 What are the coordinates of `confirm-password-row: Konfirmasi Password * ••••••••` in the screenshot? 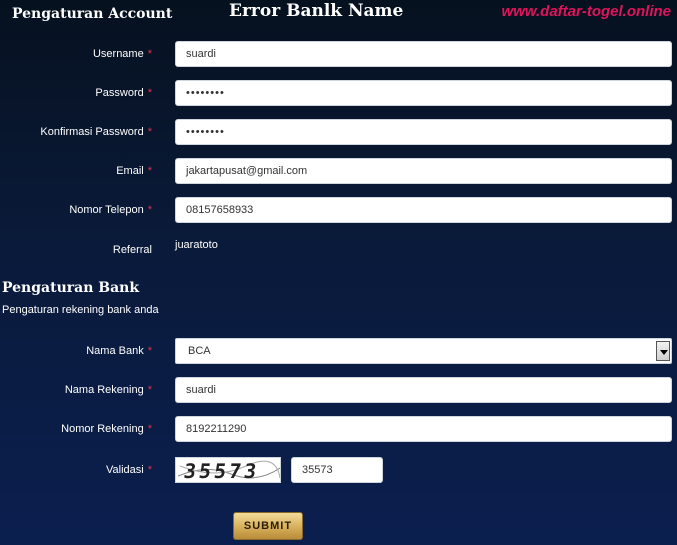 It's located at (338, 133).